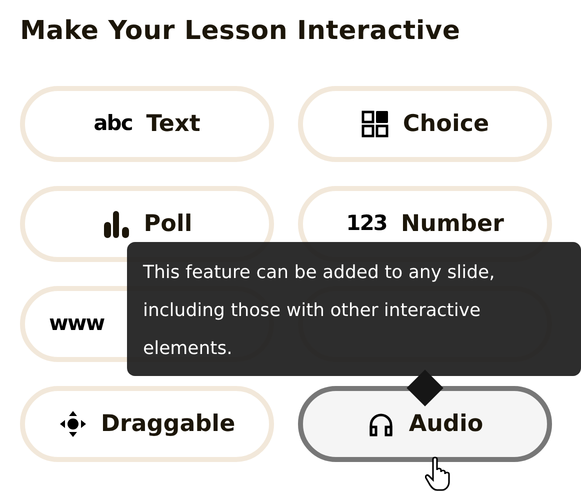 This screenshot has height=491, width=581. Describe the element at coordinates (446, 124) in the screenshot. I see `option-label: Choice` at that location.